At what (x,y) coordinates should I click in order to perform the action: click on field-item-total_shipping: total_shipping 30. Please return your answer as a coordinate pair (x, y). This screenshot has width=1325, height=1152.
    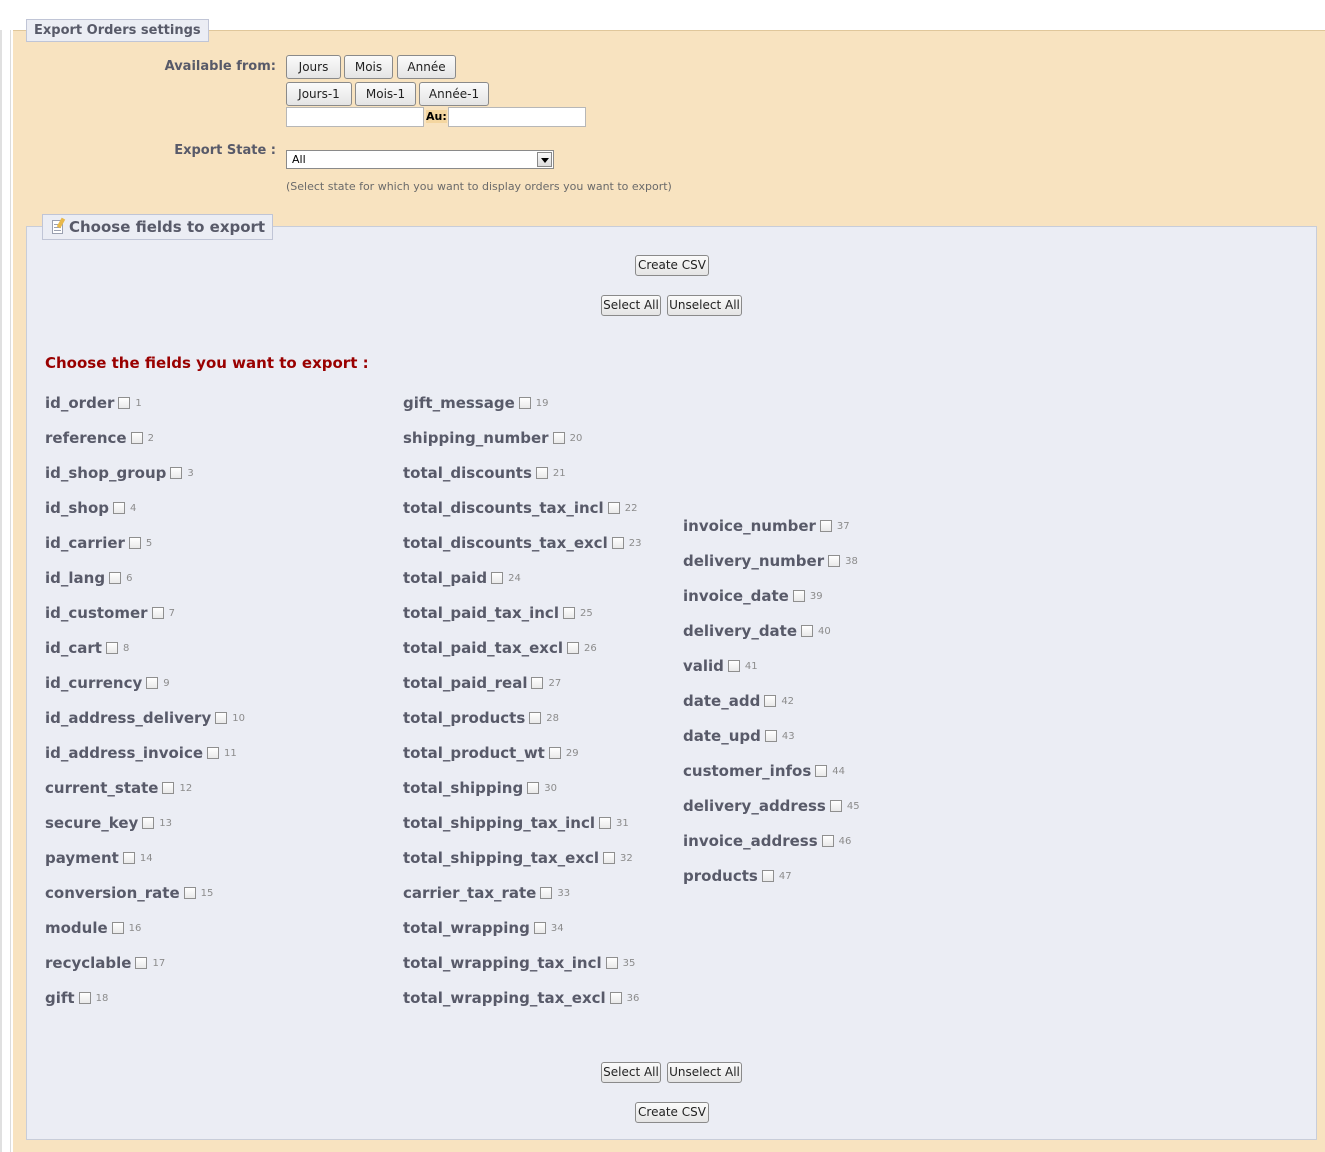
    Looking at the image, I should click on (480, 788).